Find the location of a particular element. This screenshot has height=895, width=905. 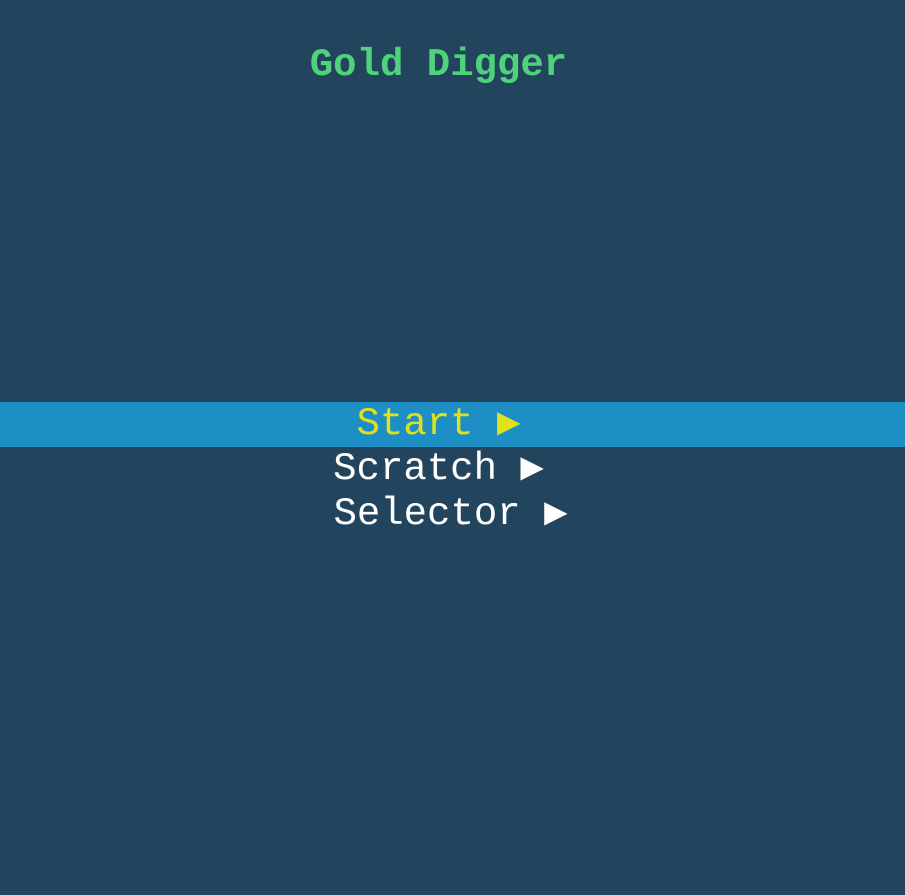

menu-item-selector: Selector ▶ is located at coordinates (452, 514).